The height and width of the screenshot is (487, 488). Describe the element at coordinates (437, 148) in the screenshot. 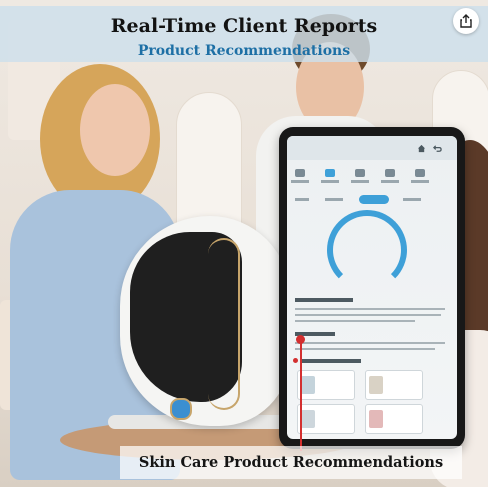

I see `back-icon` at that location.